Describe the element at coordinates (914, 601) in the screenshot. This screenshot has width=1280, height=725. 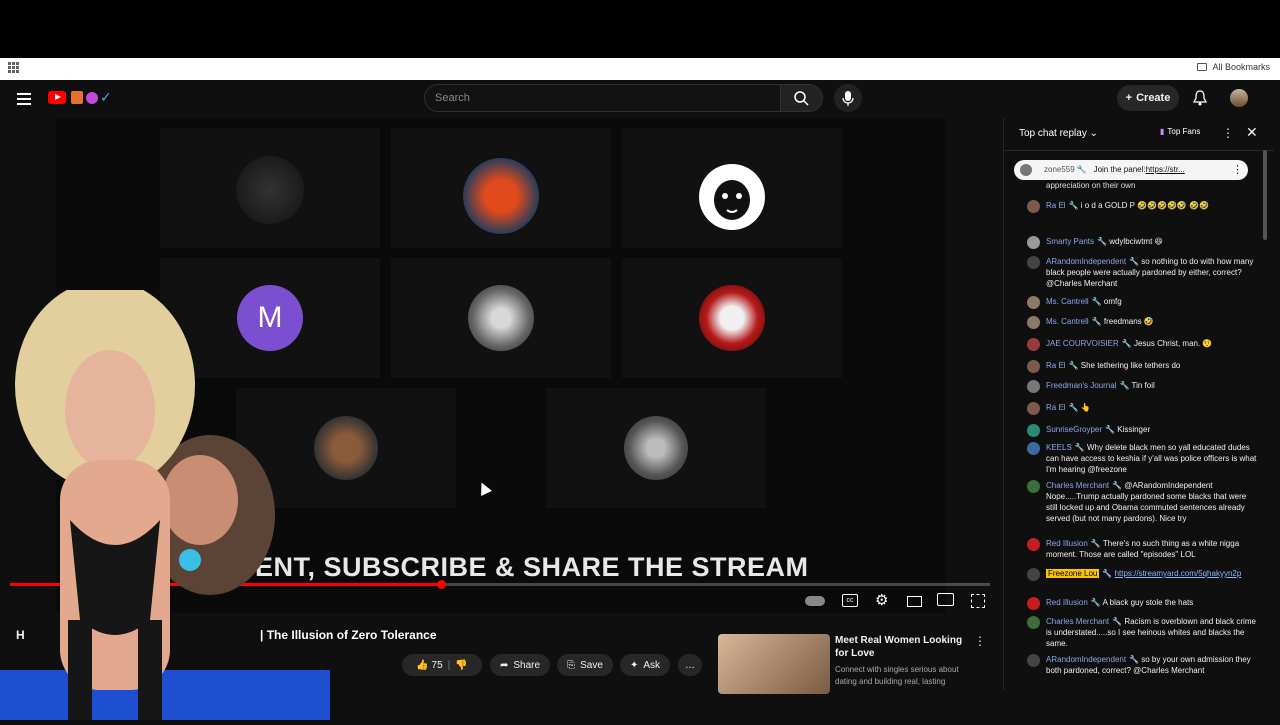
I see `theater-mode-icon` at that location.